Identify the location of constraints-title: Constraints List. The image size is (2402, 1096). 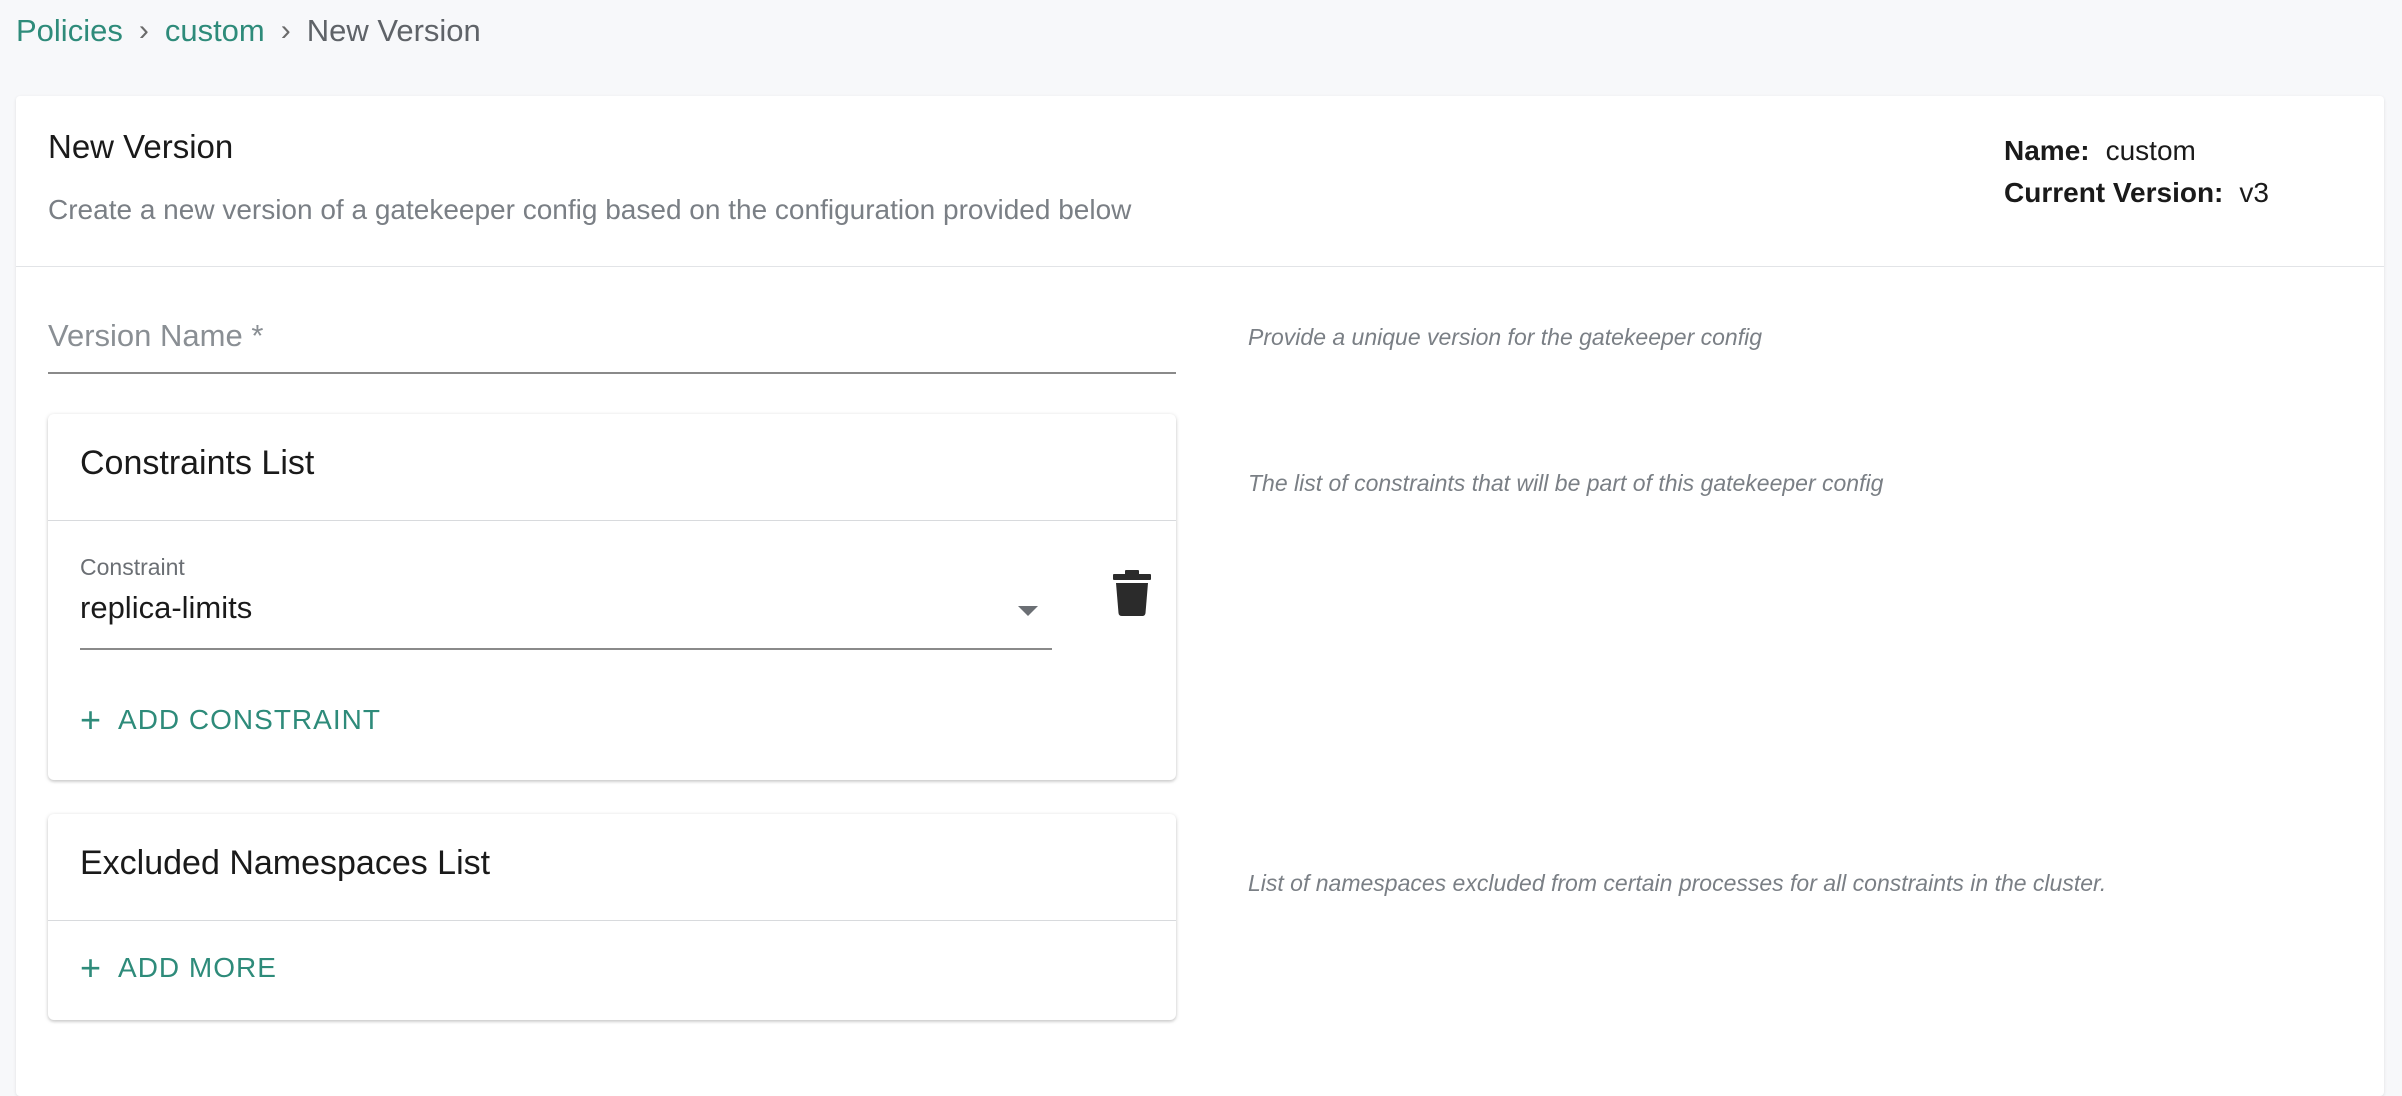
(197, 463).